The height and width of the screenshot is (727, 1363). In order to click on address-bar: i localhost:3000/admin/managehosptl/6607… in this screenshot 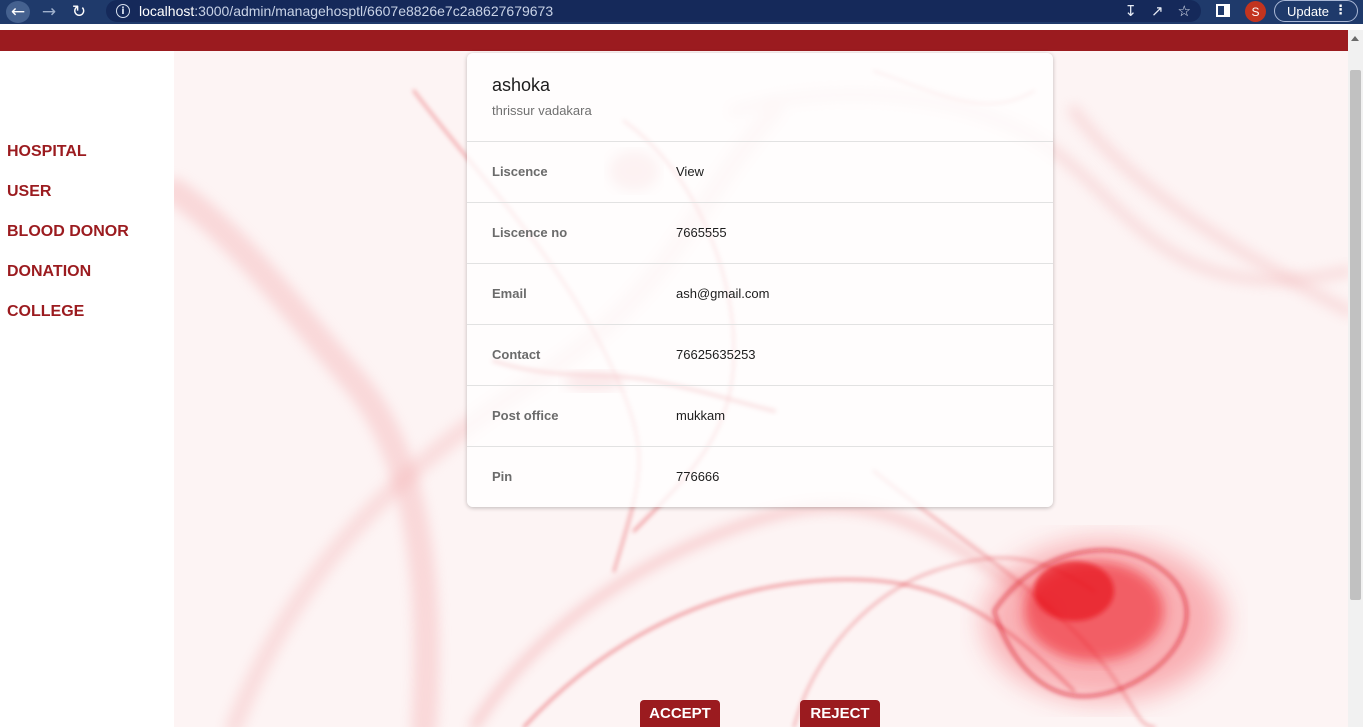, I will do `click(653, 11)`.